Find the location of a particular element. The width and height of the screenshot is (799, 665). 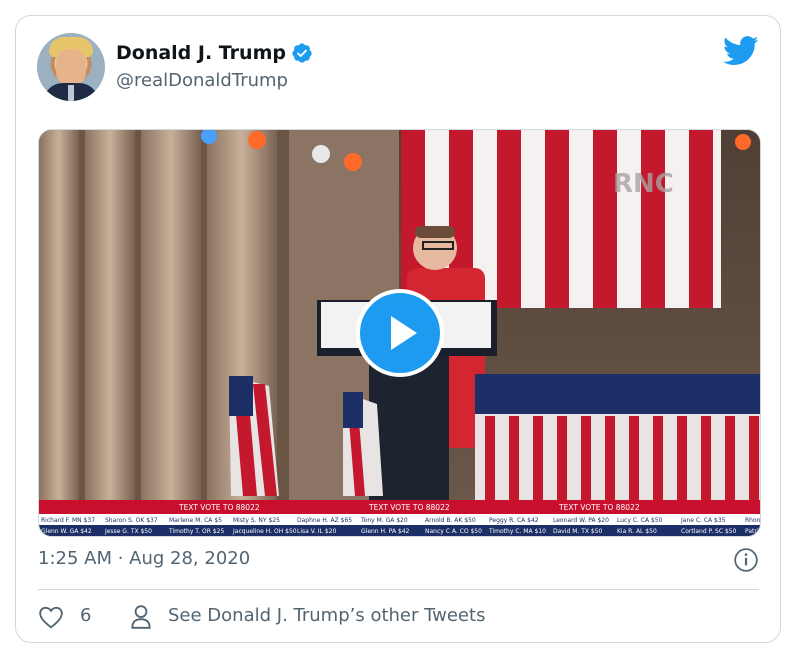

author-handle: @realDonaldTrump is located at coordinates (202, 80).